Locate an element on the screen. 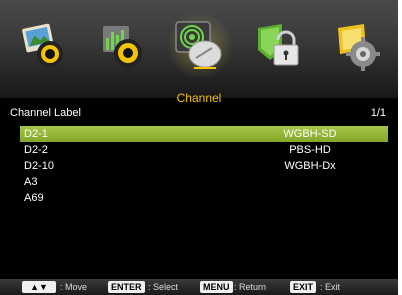 The height and width of the screenshot is (295, 402). gear-icon is located at coordinates (359, 47).